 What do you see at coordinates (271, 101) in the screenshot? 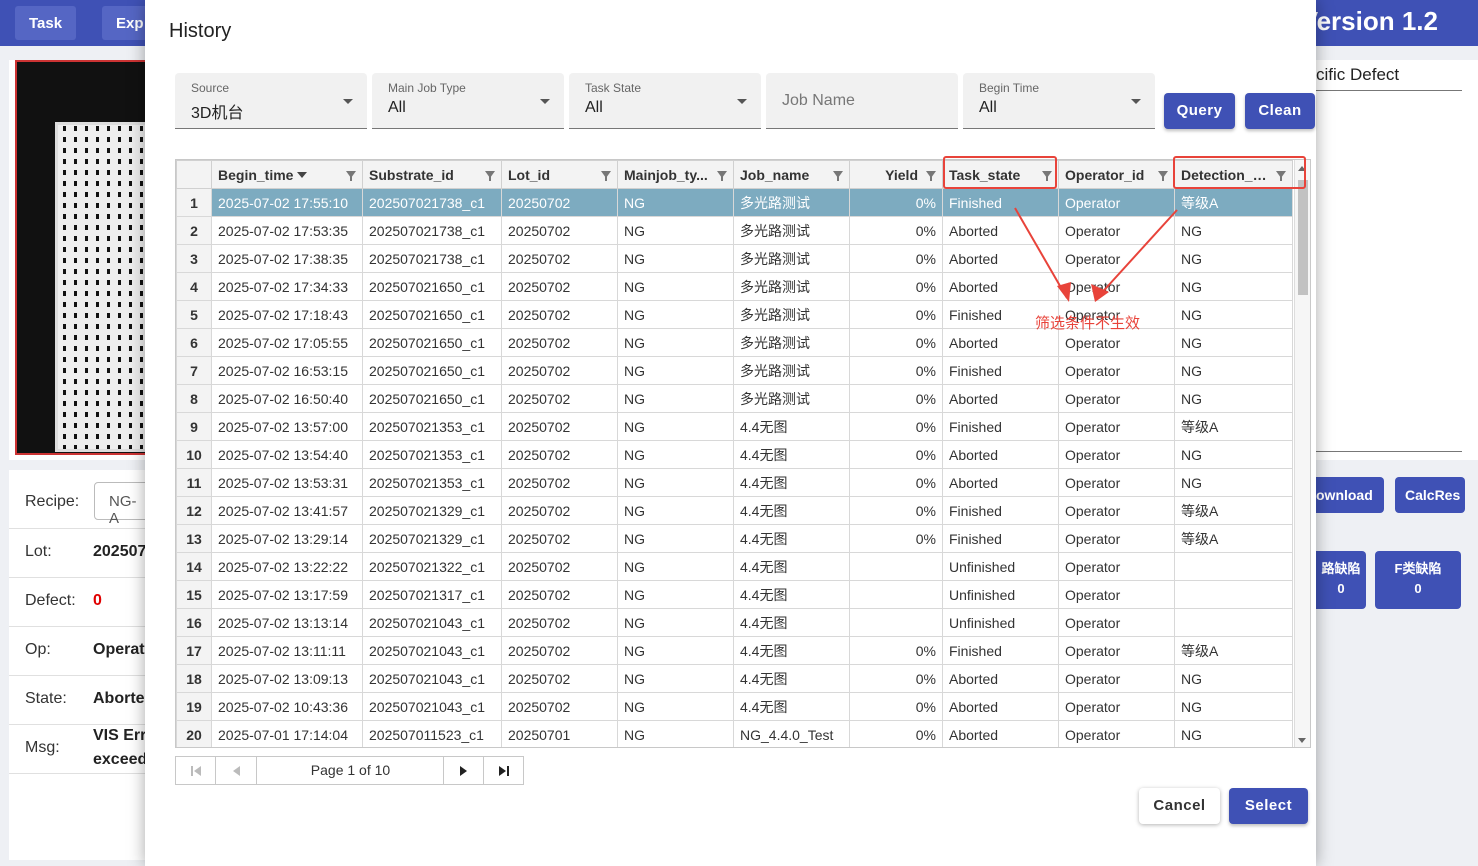
I see `source-select: Source 3D机台` at bounding box center [271, 101].